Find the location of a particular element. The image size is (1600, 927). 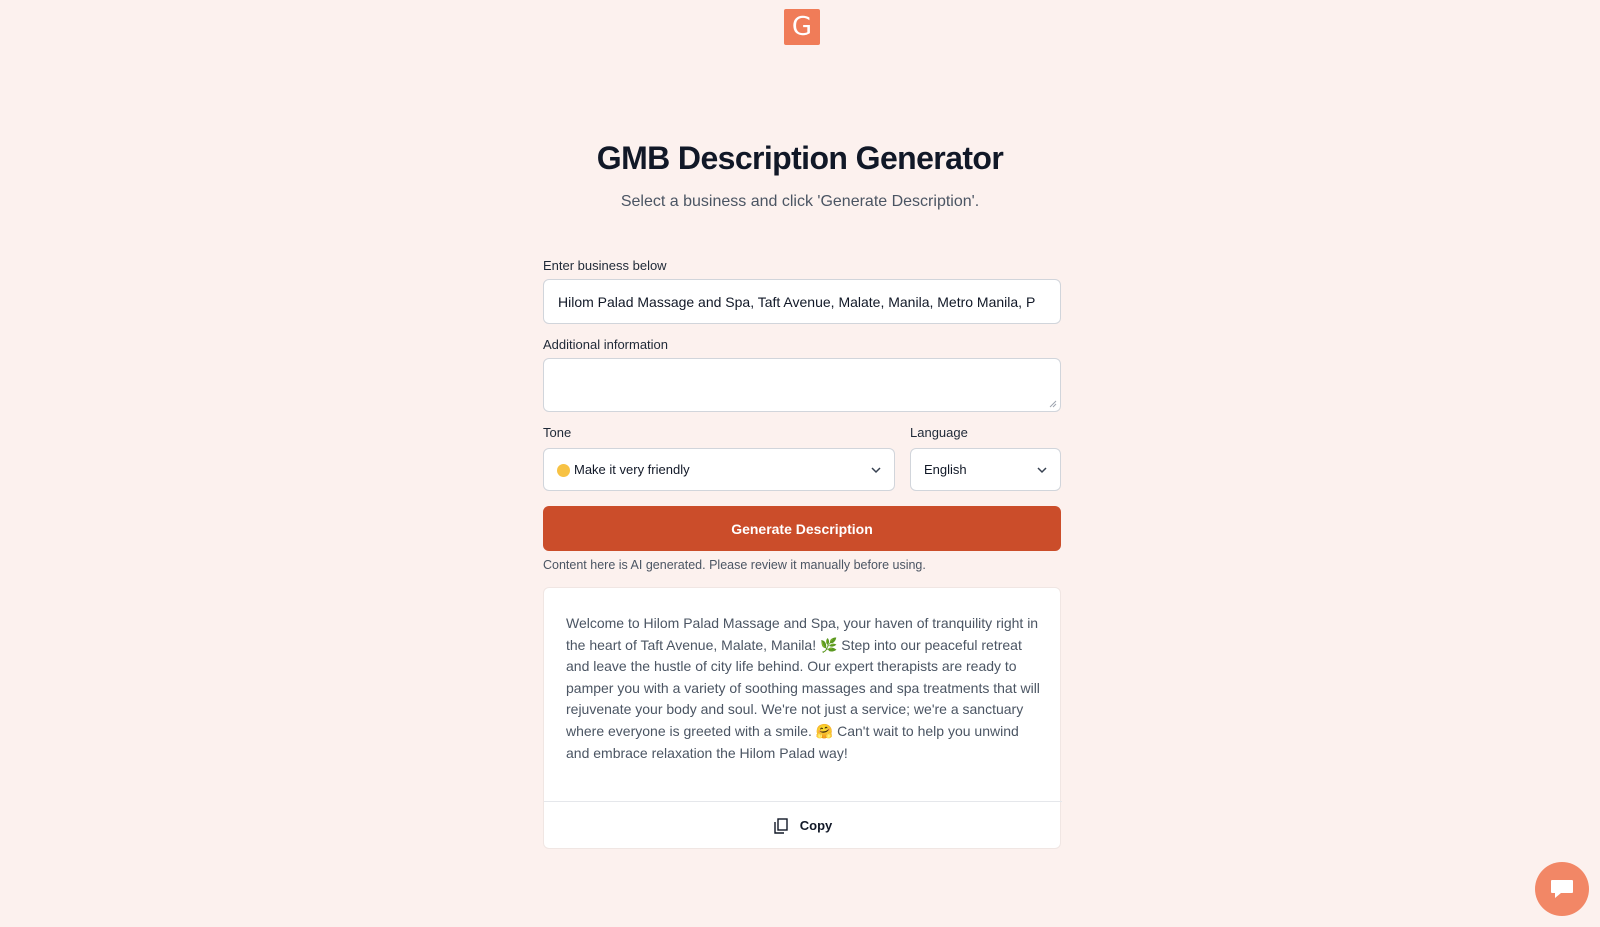

page-title: GMB Description Generator is located at coordinates (800, 158).